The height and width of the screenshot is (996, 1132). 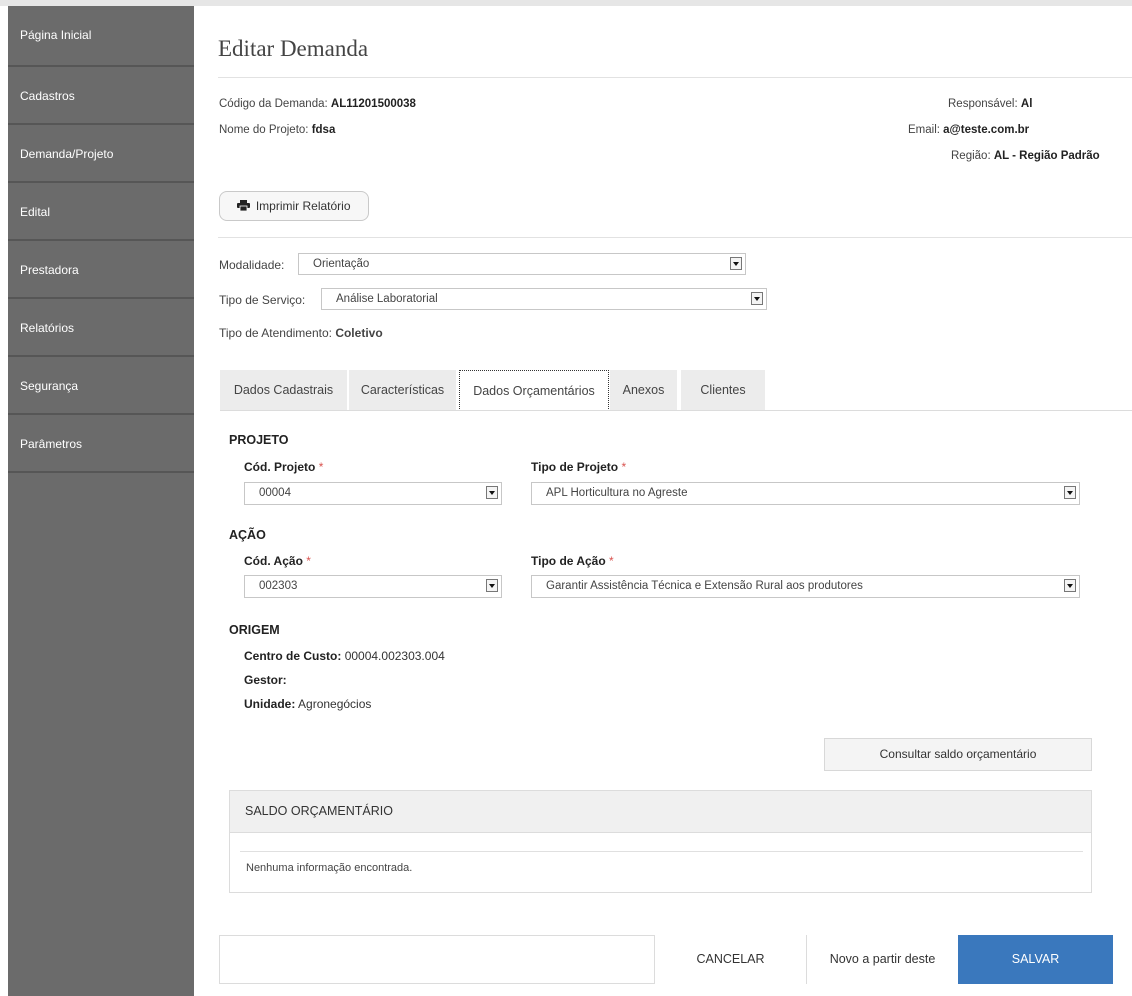 I want to click on page-title: Editar Demanda, so click(x=293, y=48).